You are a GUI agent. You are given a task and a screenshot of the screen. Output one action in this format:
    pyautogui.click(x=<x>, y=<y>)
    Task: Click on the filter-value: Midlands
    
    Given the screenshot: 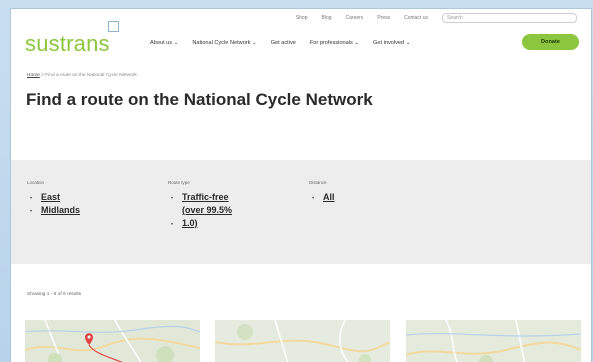 What is the action you would take?
    pyautogui.click(x=61, y=210)
    